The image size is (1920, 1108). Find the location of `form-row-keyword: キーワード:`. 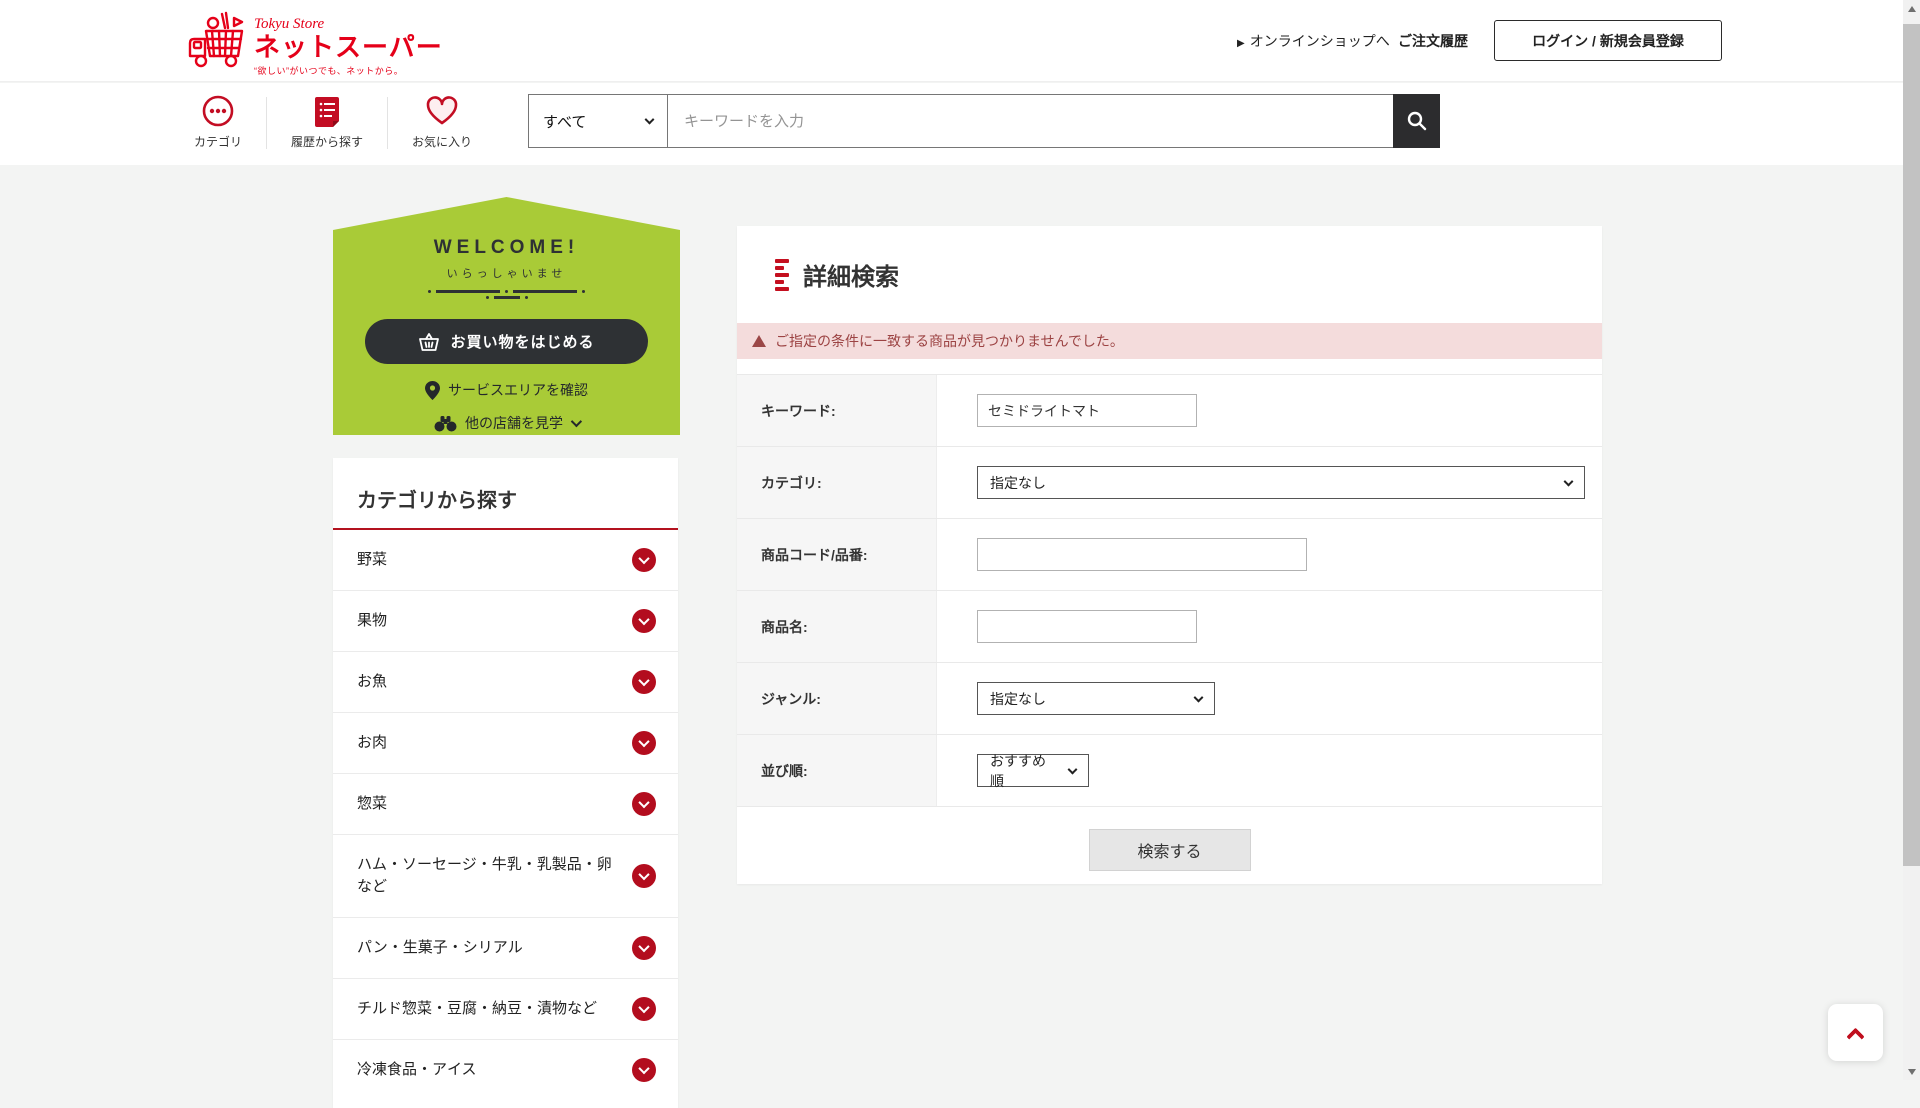

form-row-keyword: キーワード: is located at coordinates (1169, 411).